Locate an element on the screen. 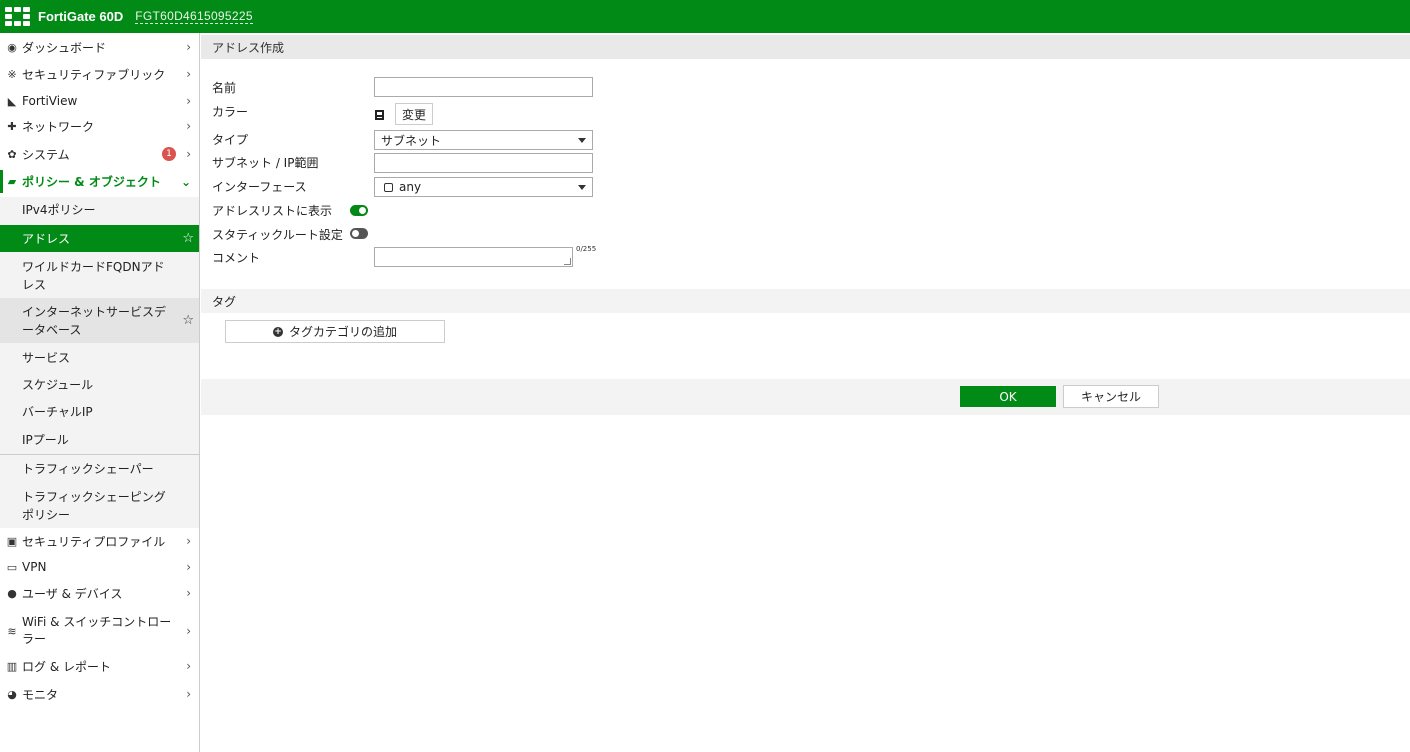 The height and width of the screenshot is (752, 1410). sidebar-item-fortiview: ◣ FortiView › is located at coordinates (99, 101).